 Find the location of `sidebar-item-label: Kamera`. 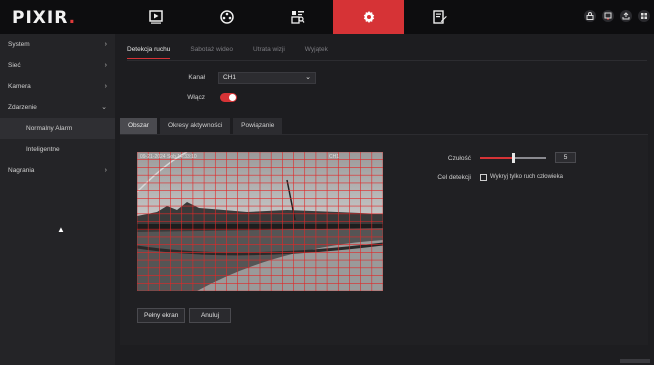

sidebar-item-label: Kamera is located at coordinates (19, 86).